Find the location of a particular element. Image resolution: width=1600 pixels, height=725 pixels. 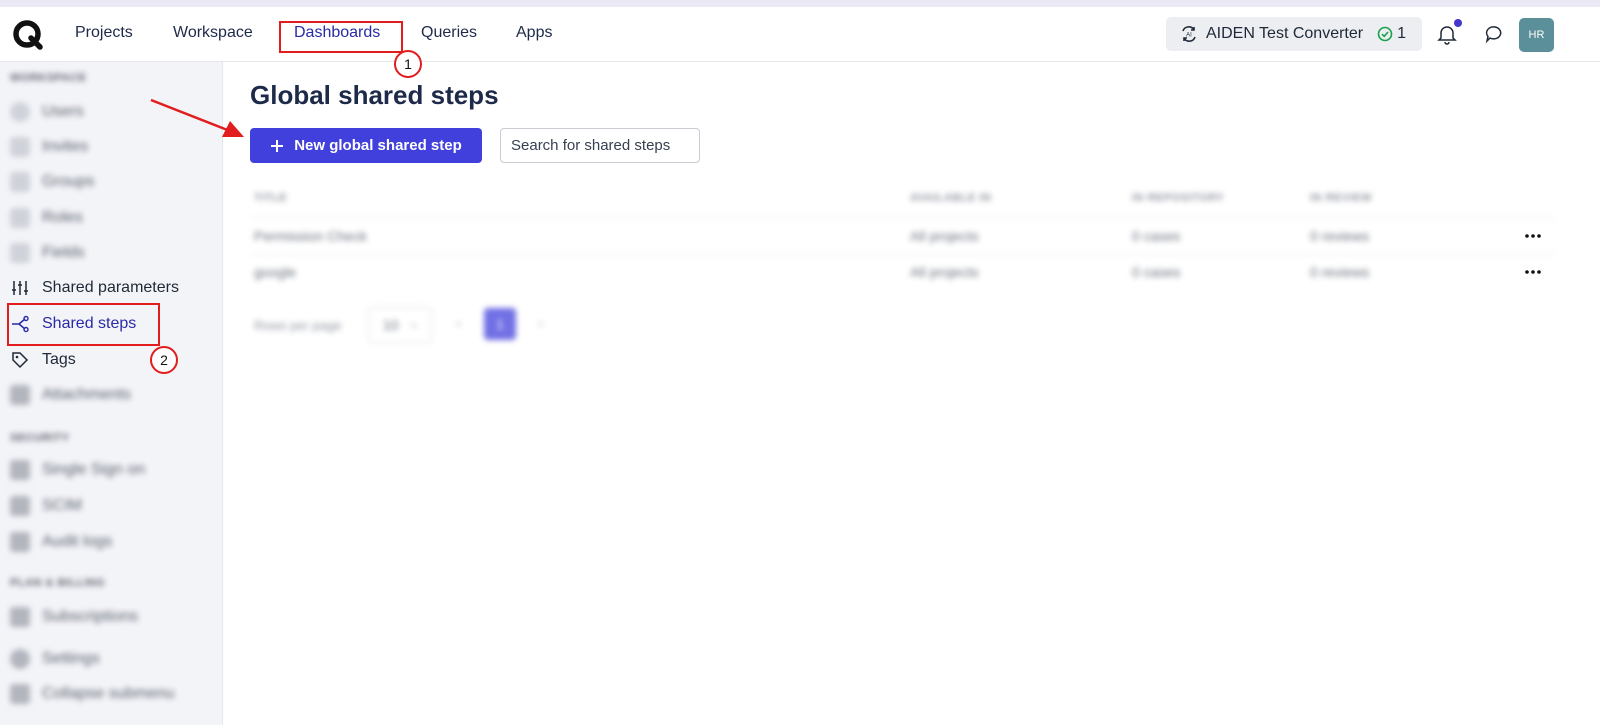

ai-convert-icon: AI is located at coordinates (1189, 34).